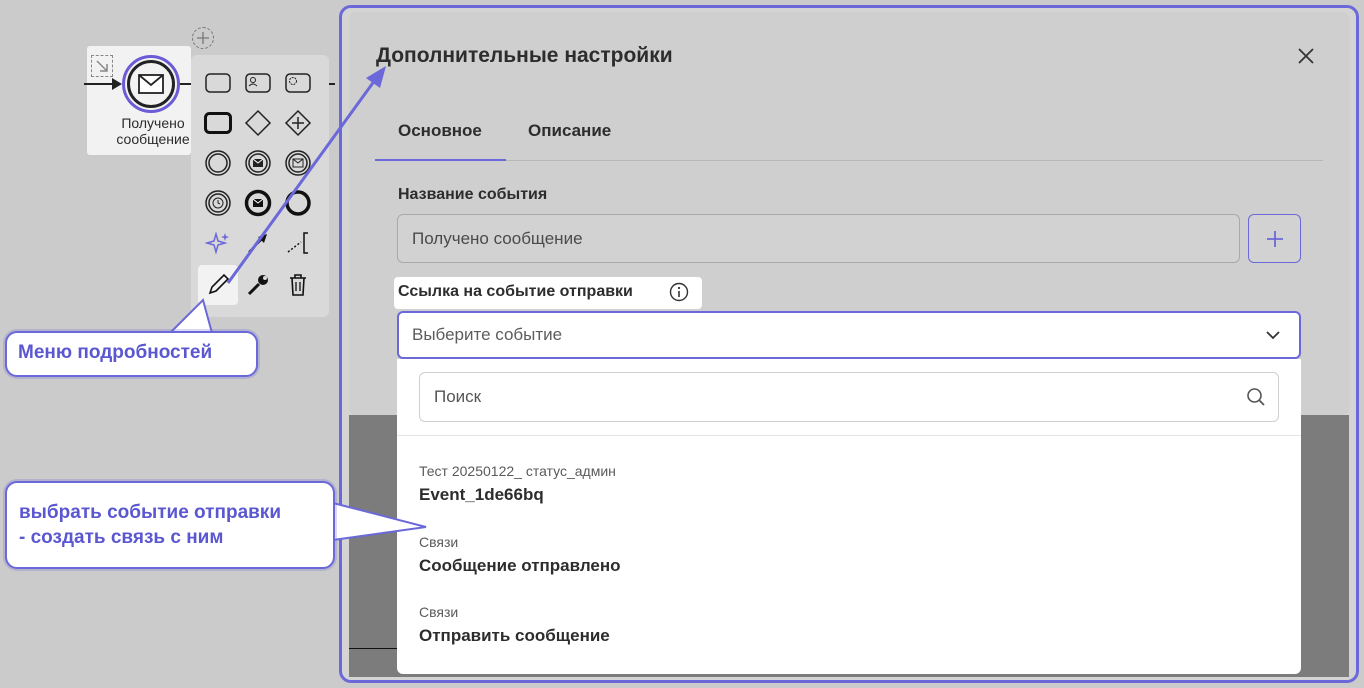 This screenshot has height=688, width=1364. I want to click on pointer-arrow-line, so click(301, 181).